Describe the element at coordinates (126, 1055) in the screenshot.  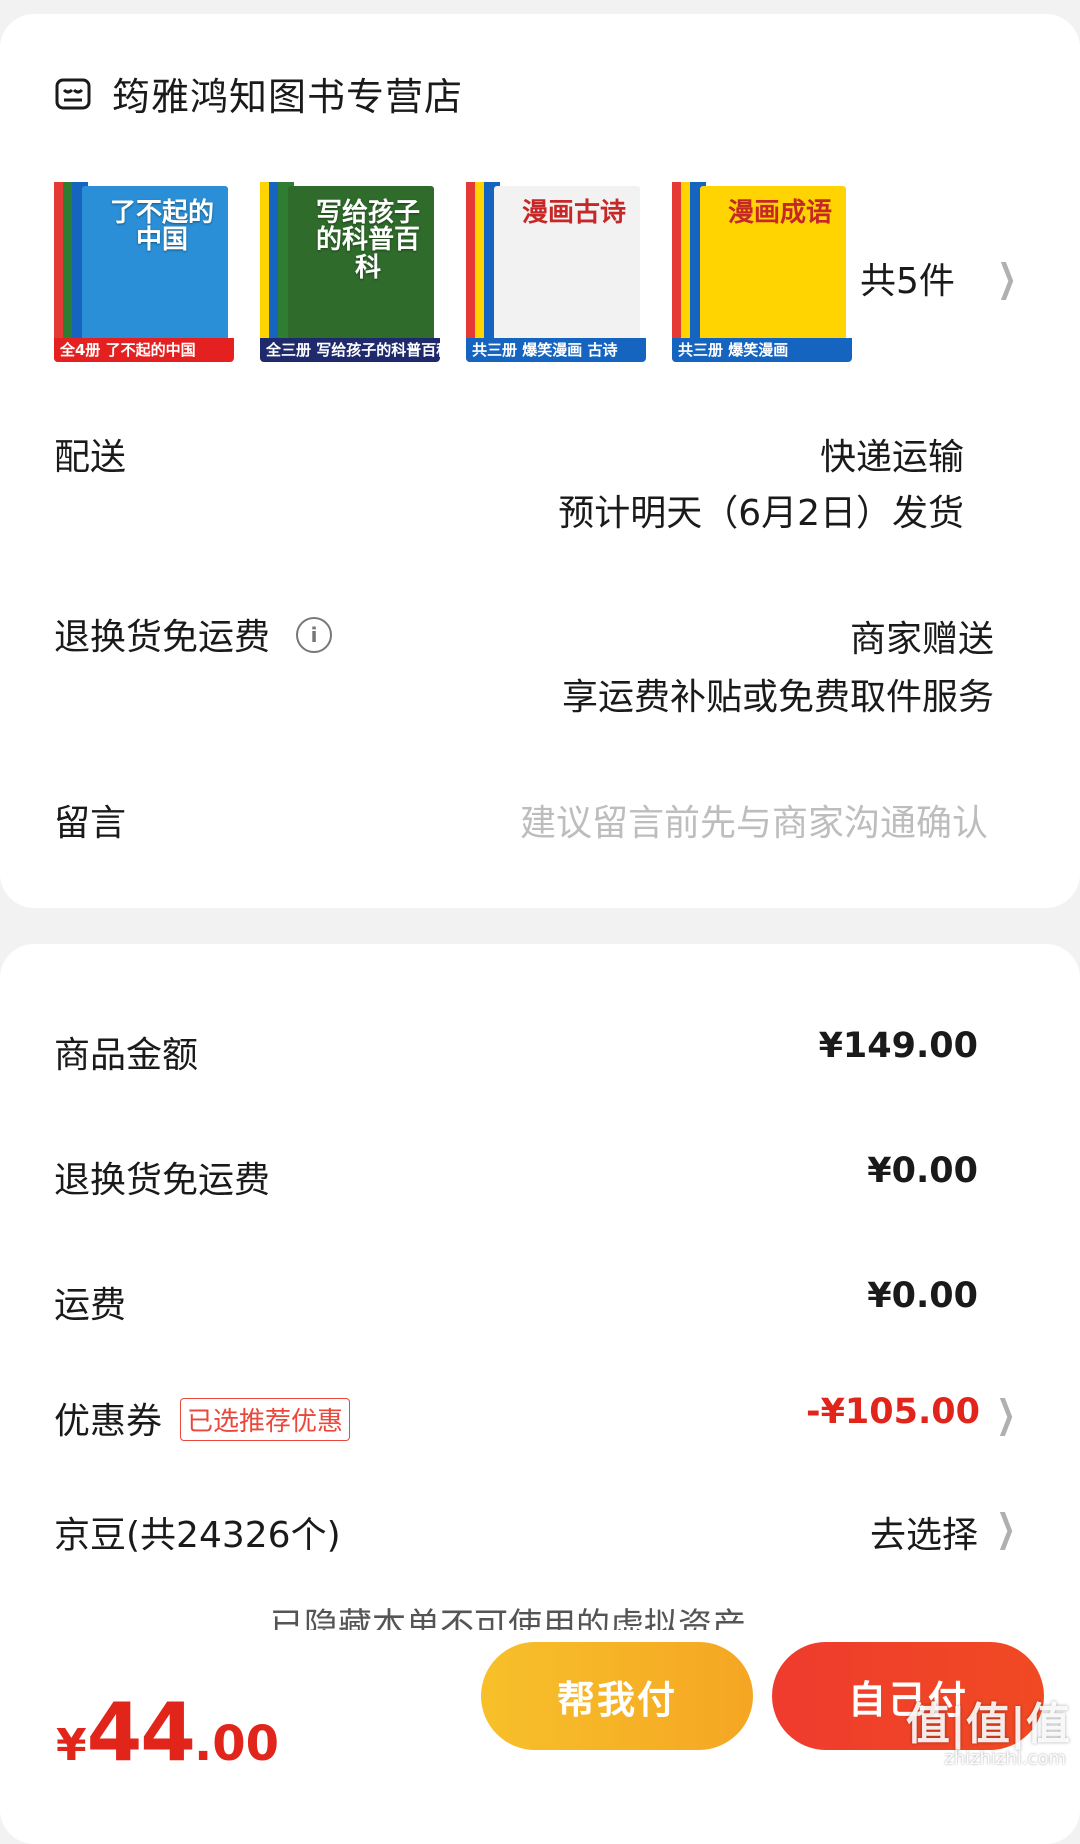
I see `goods-amount-label: 商品金额` at that location.